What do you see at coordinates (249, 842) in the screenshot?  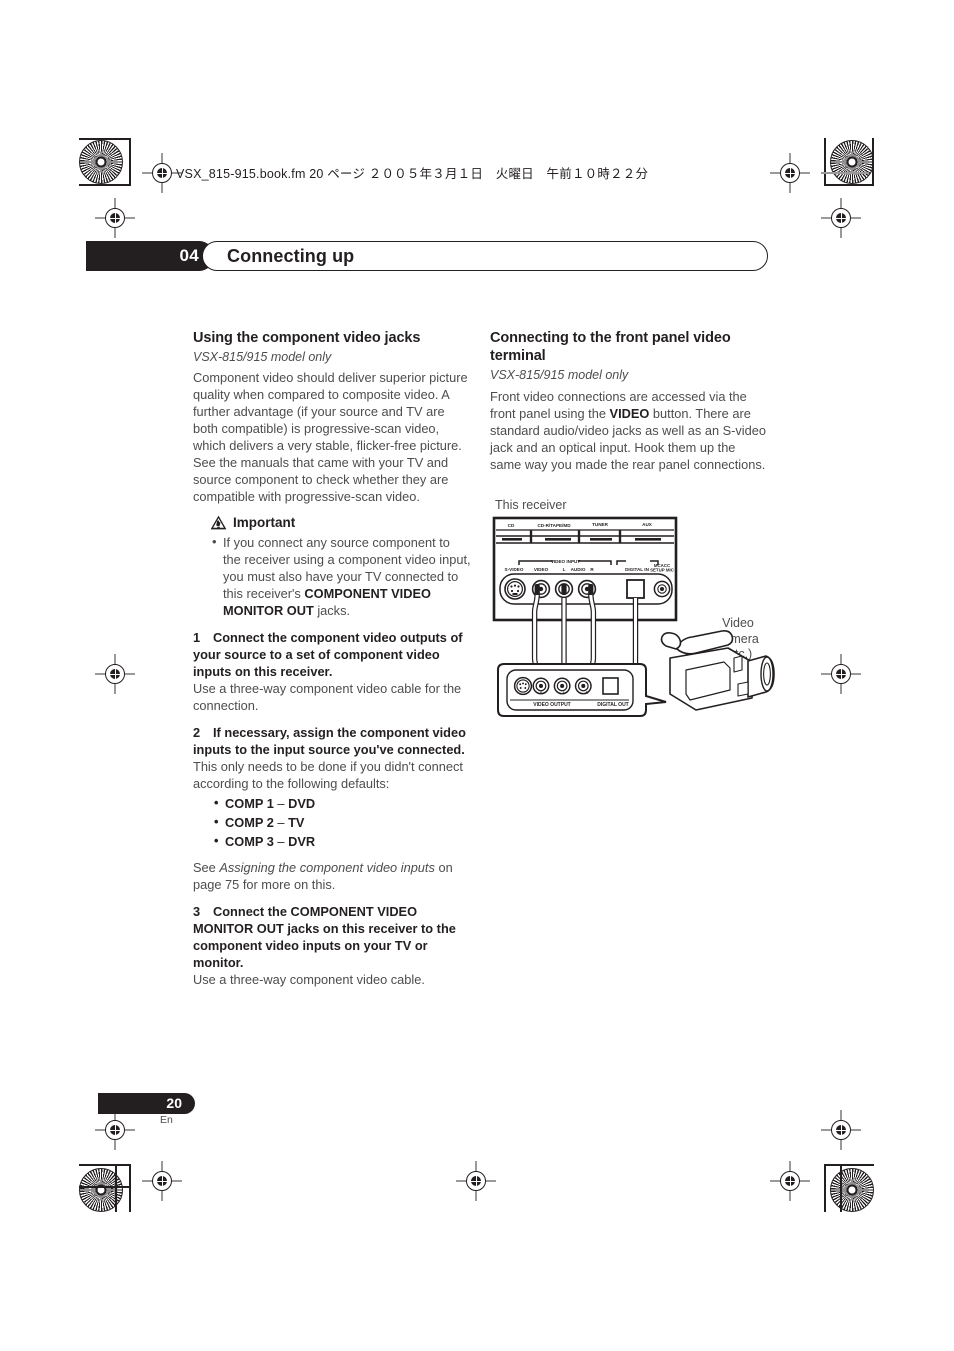 I see `comp-3-input: COMP 3` at bounding box center [249, 842].